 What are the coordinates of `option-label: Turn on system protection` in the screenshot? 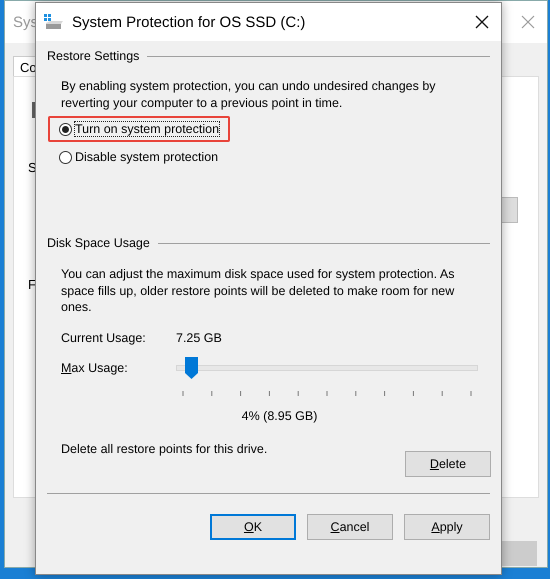 It's located at (147, 129).